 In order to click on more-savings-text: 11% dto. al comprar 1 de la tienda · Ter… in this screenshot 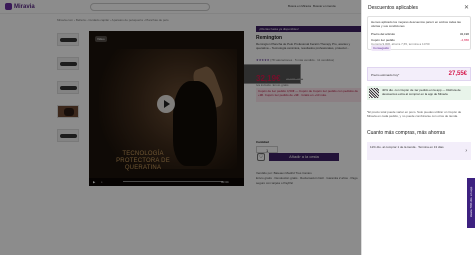, I will do `click(407, 147)`.